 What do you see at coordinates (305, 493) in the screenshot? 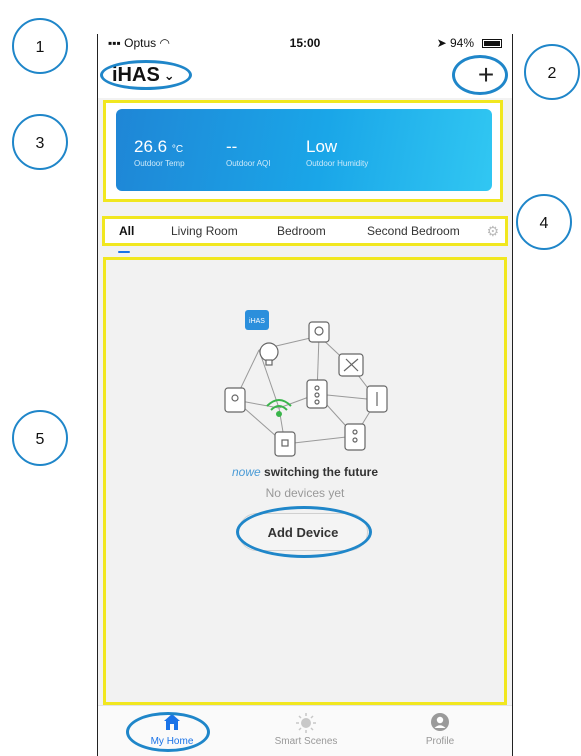
I see `no-devices-message: No devices yet` at bounding box center [305, 493].